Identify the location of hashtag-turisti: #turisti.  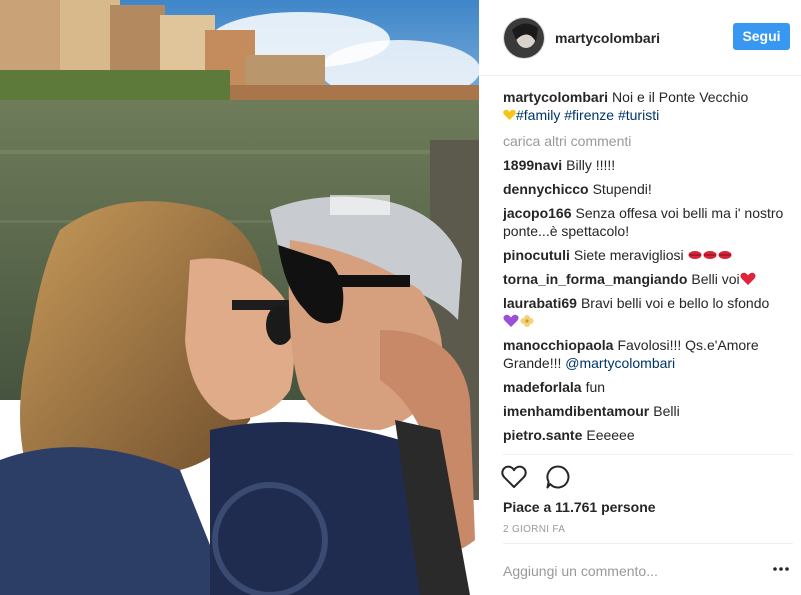
(638, 115).